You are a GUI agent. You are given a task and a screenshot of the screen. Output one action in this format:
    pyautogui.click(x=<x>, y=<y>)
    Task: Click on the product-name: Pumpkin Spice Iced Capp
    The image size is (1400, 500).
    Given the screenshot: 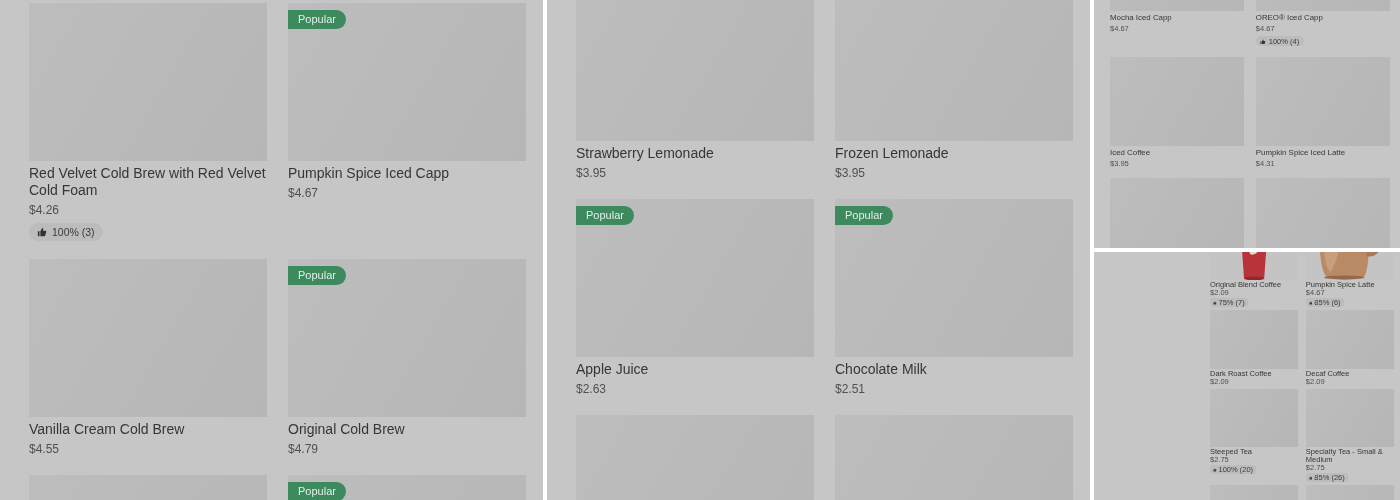 What is the action you would take?
    pyautogui.click(x=369, y=173)
    